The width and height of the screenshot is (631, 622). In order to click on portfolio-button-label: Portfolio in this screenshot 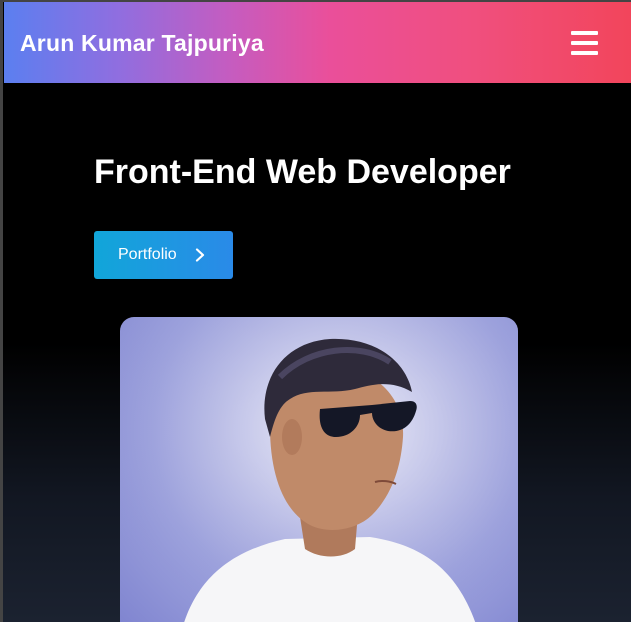, I will do `click(147, 254)`.